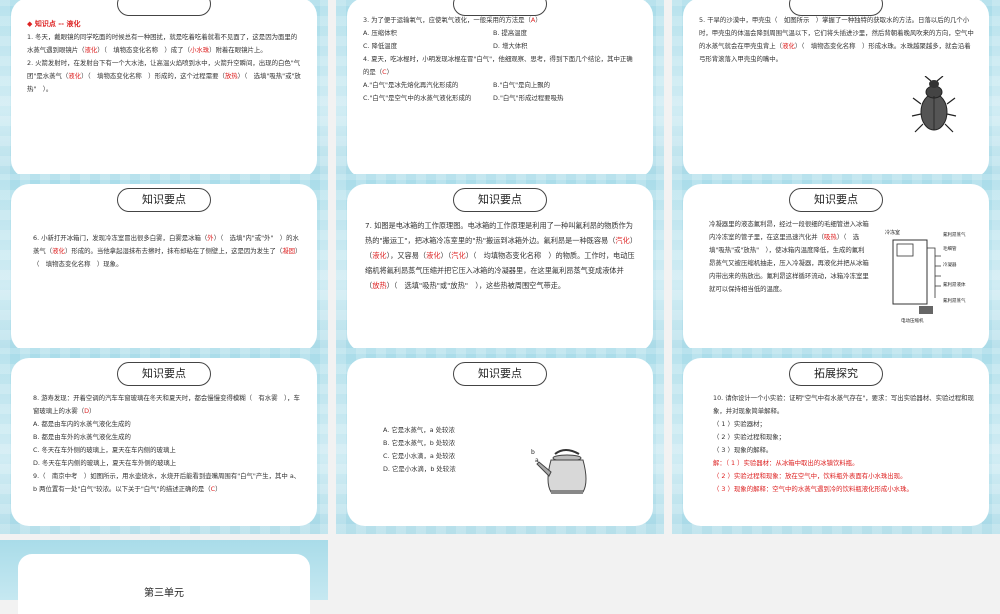 This screenshot has height=614, width=1000. What do you see at coordinates (510, 33) in the screenshot?
I see `option-b: B. 提高温度` at bounding box center [510, 33].